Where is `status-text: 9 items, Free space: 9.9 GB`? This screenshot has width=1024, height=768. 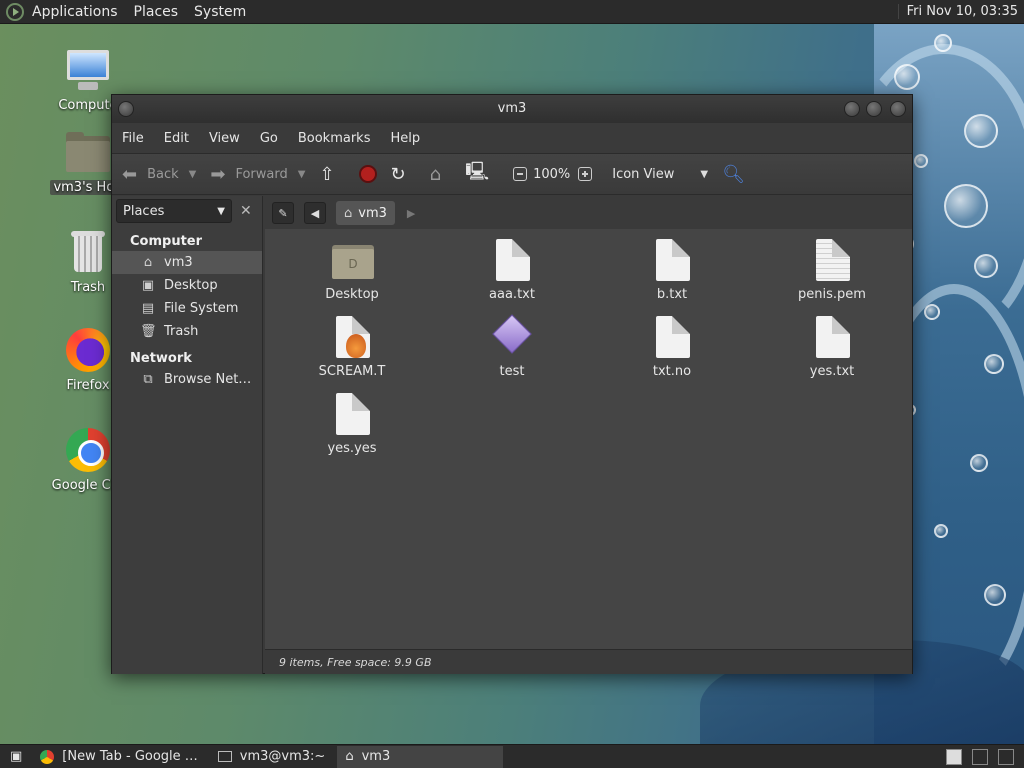 status-text: 9 items, Free space: 9.9 GB is located at coordinates (355, 662).